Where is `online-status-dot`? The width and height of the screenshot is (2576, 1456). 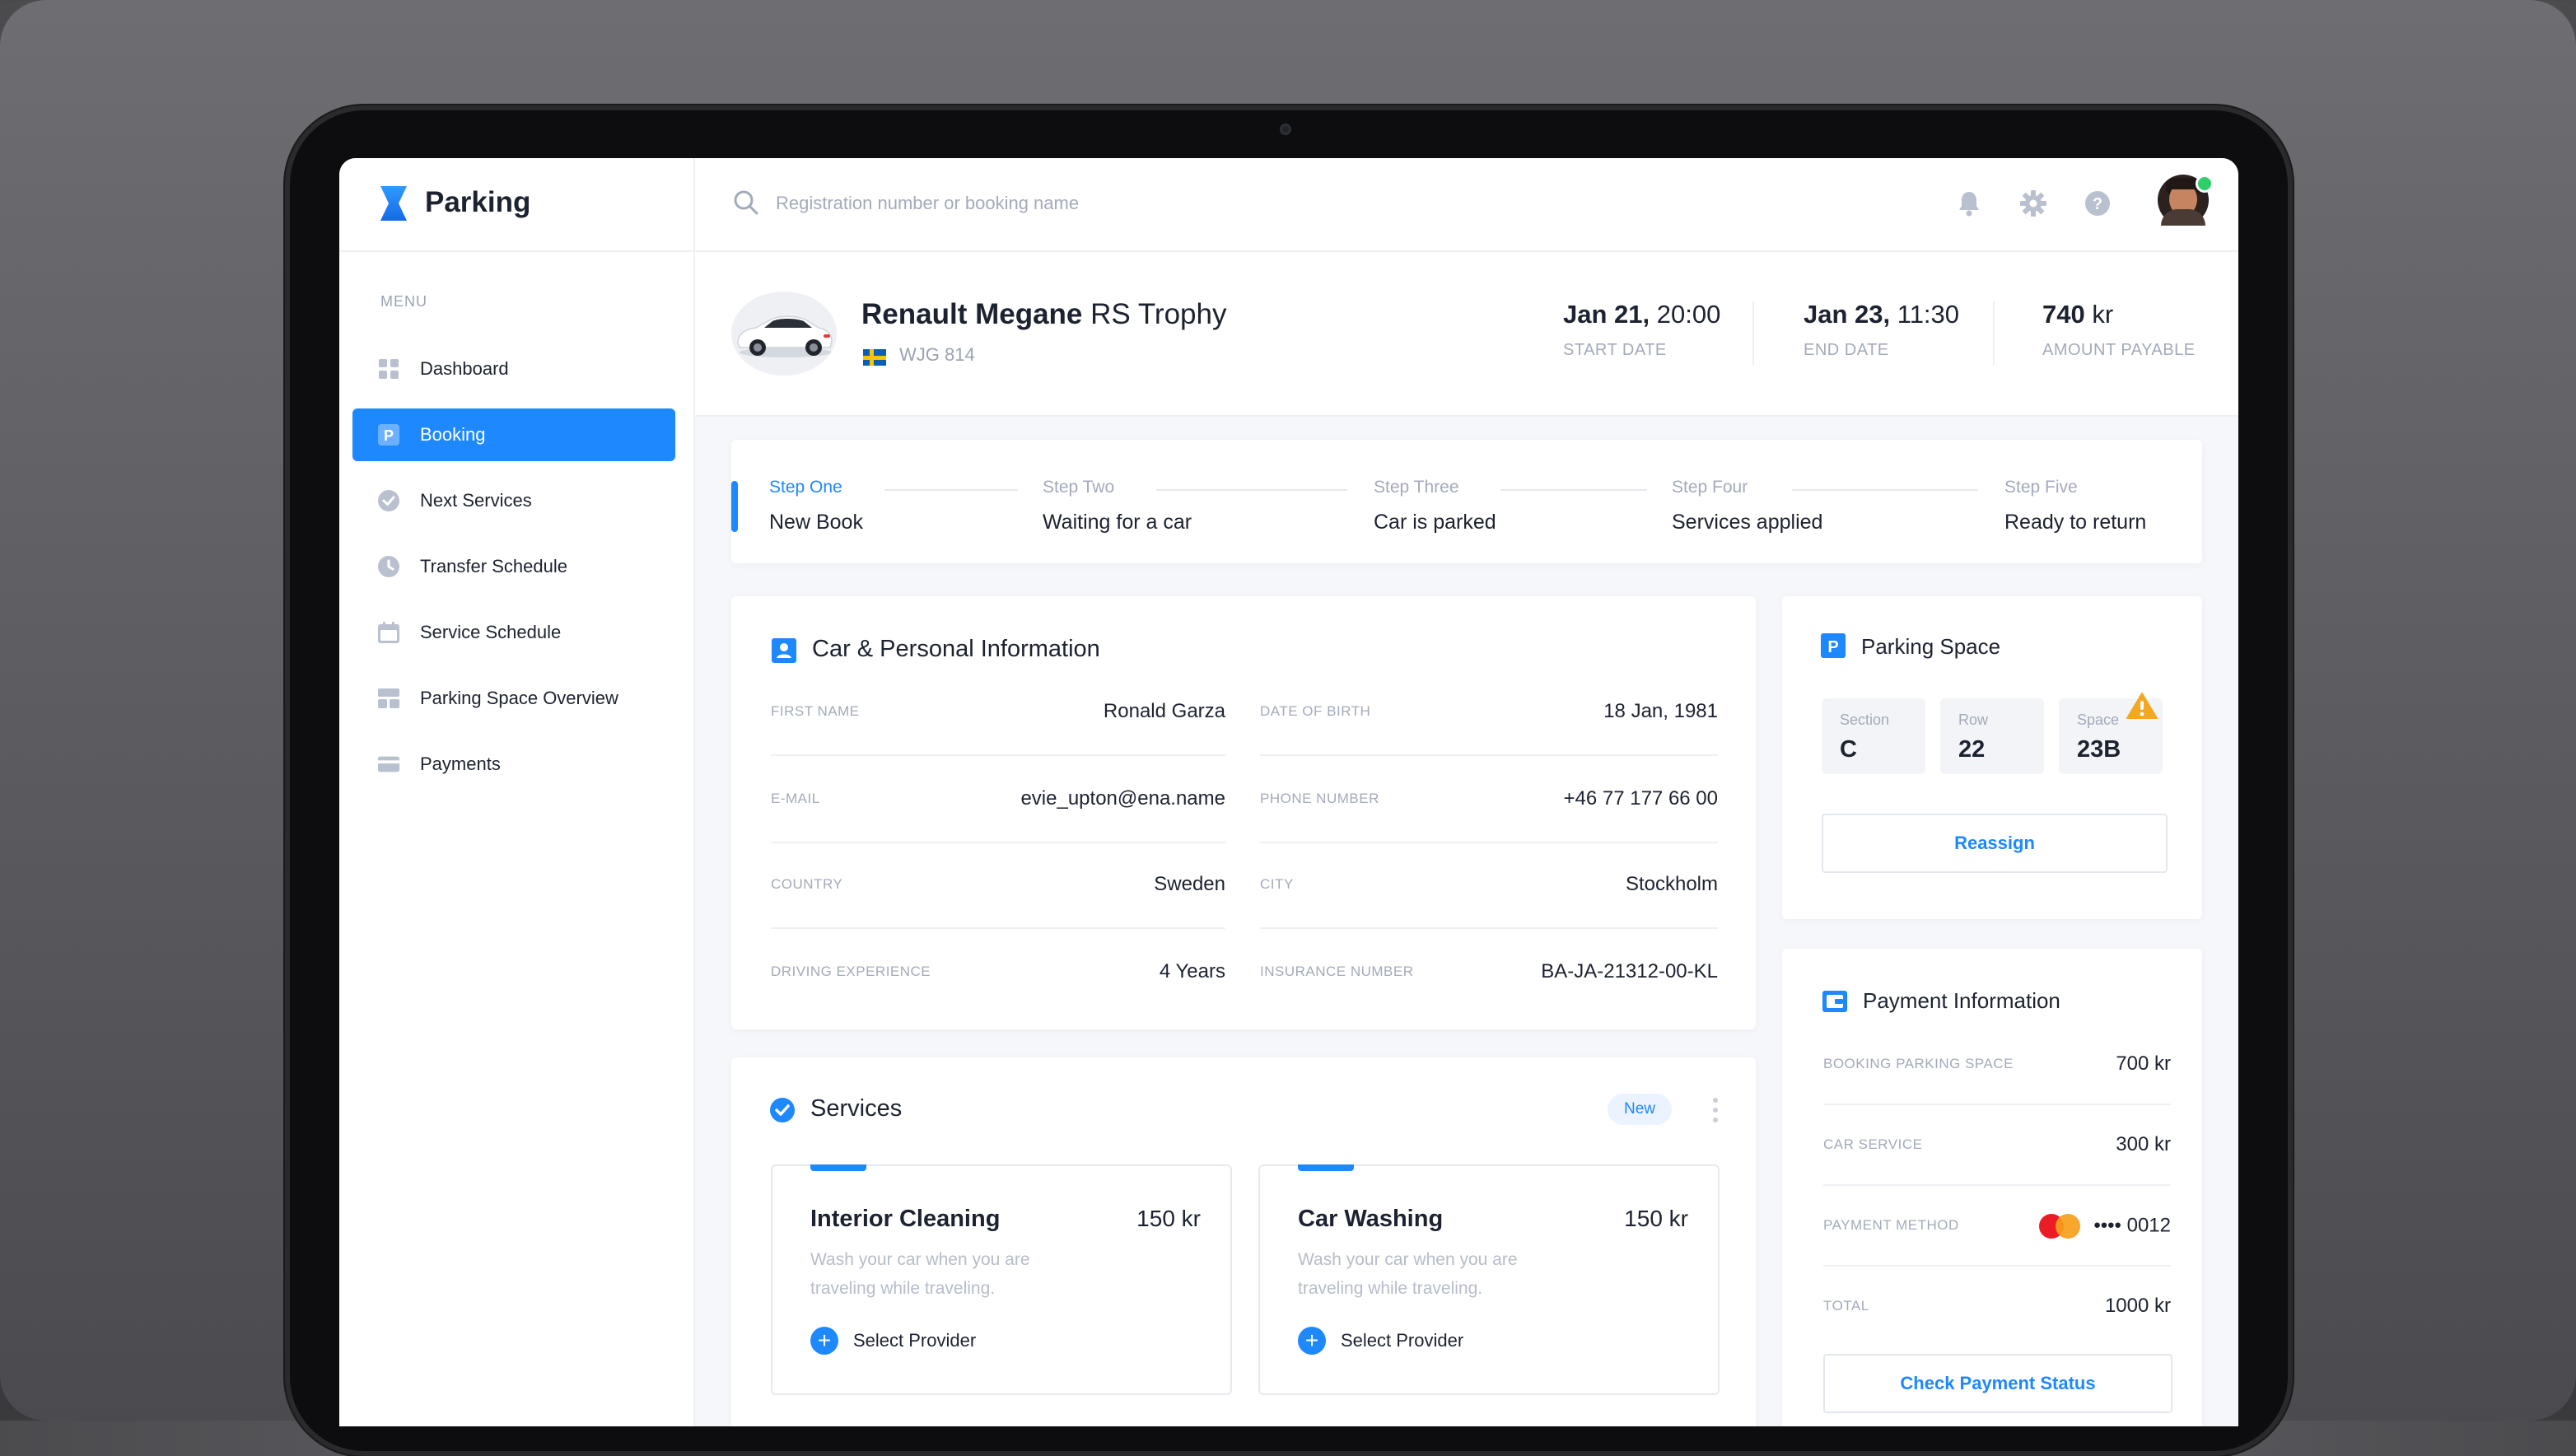
online-status-dot is located at coordinates (2205, 184).